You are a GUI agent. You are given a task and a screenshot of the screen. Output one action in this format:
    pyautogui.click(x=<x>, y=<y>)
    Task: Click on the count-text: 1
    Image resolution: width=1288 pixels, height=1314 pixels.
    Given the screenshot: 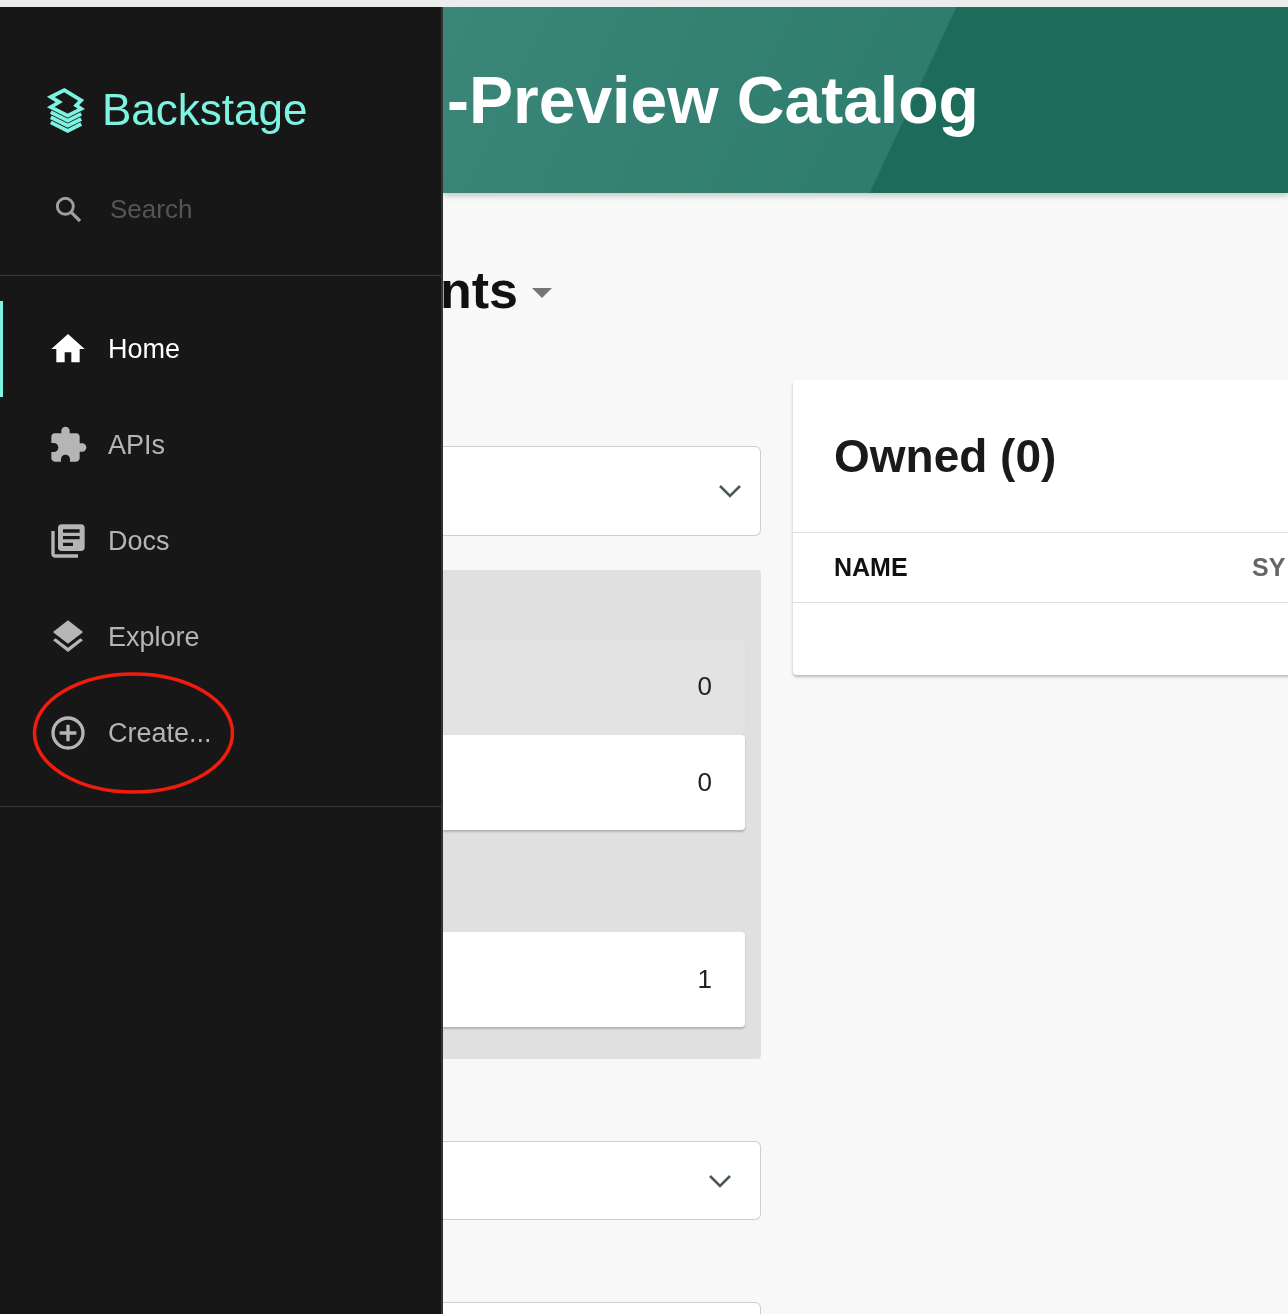 What is the action you would take?
    pyautogui.click(x=704, y=979)
    